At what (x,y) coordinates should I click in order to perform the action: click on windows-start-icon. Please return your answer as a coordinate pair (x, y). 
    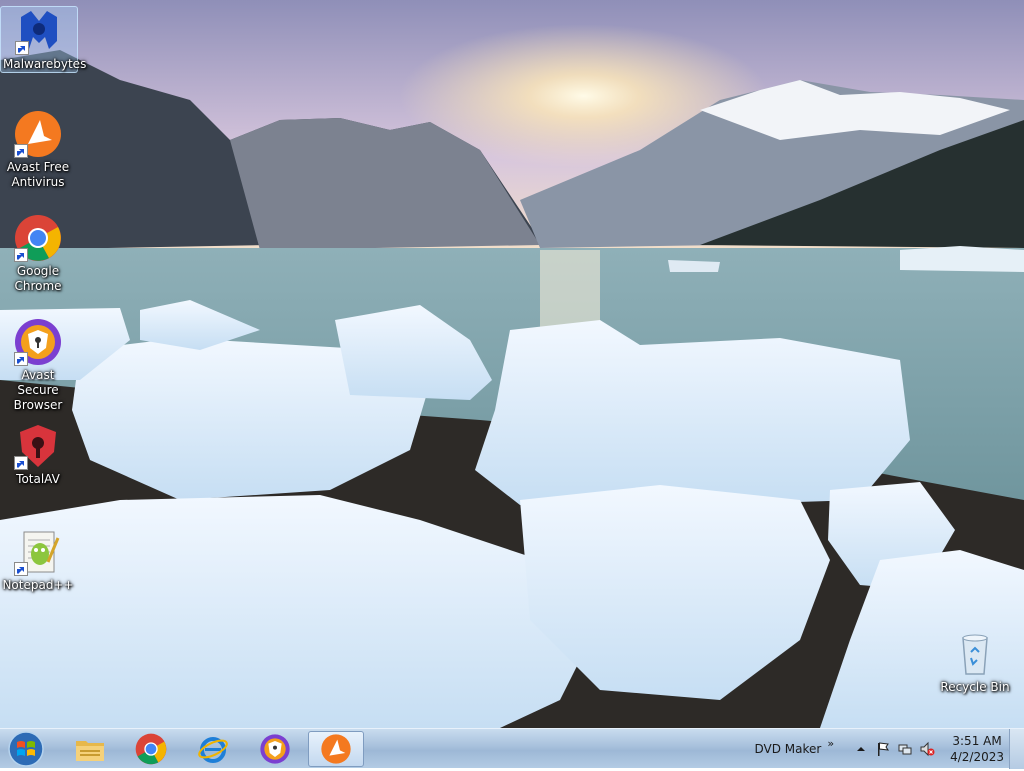
    Looking at the image, I should click on (26, 749).